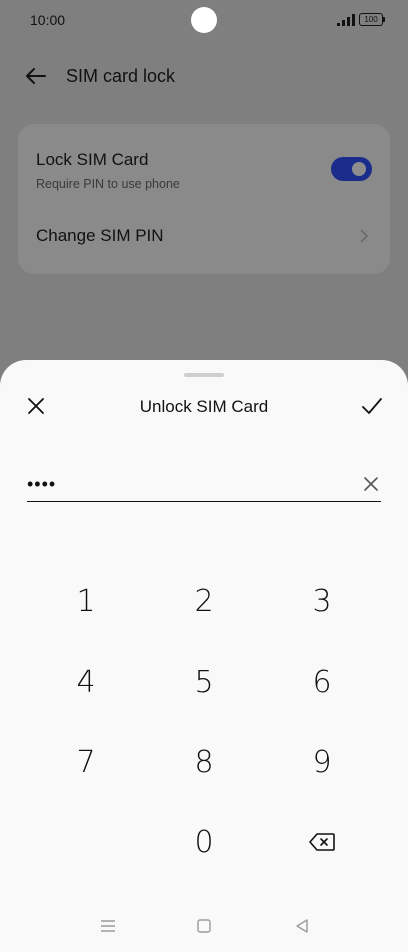 This screenshot has width=408, height=952. Describe the element at coordinates (204, 762) in the screenshot. I see `key-8: 8` at that location.